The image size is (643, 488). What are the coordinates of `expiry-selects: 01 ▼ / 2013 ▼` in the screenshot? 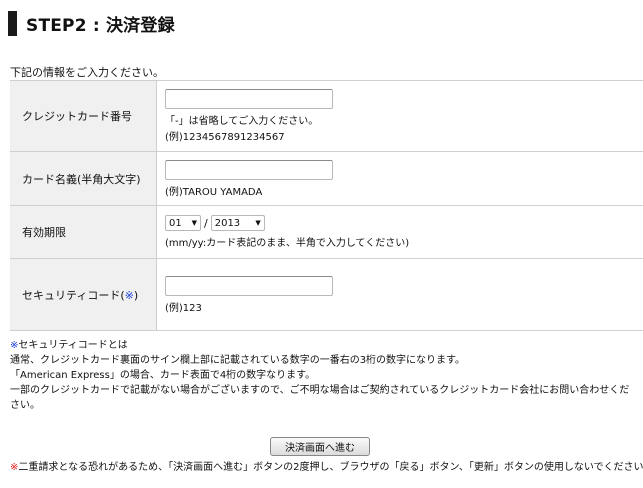 It's located at (404, 223).